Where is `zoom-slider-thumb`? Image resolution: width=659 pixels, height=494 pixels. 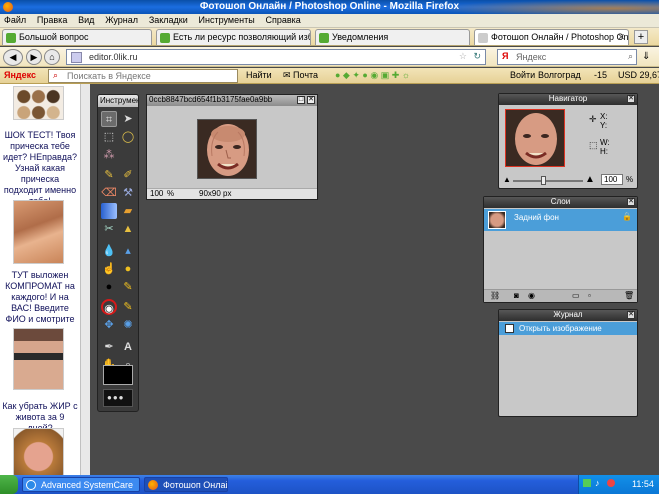
zoom-slider-thumb is located at coordinates (543, 180).